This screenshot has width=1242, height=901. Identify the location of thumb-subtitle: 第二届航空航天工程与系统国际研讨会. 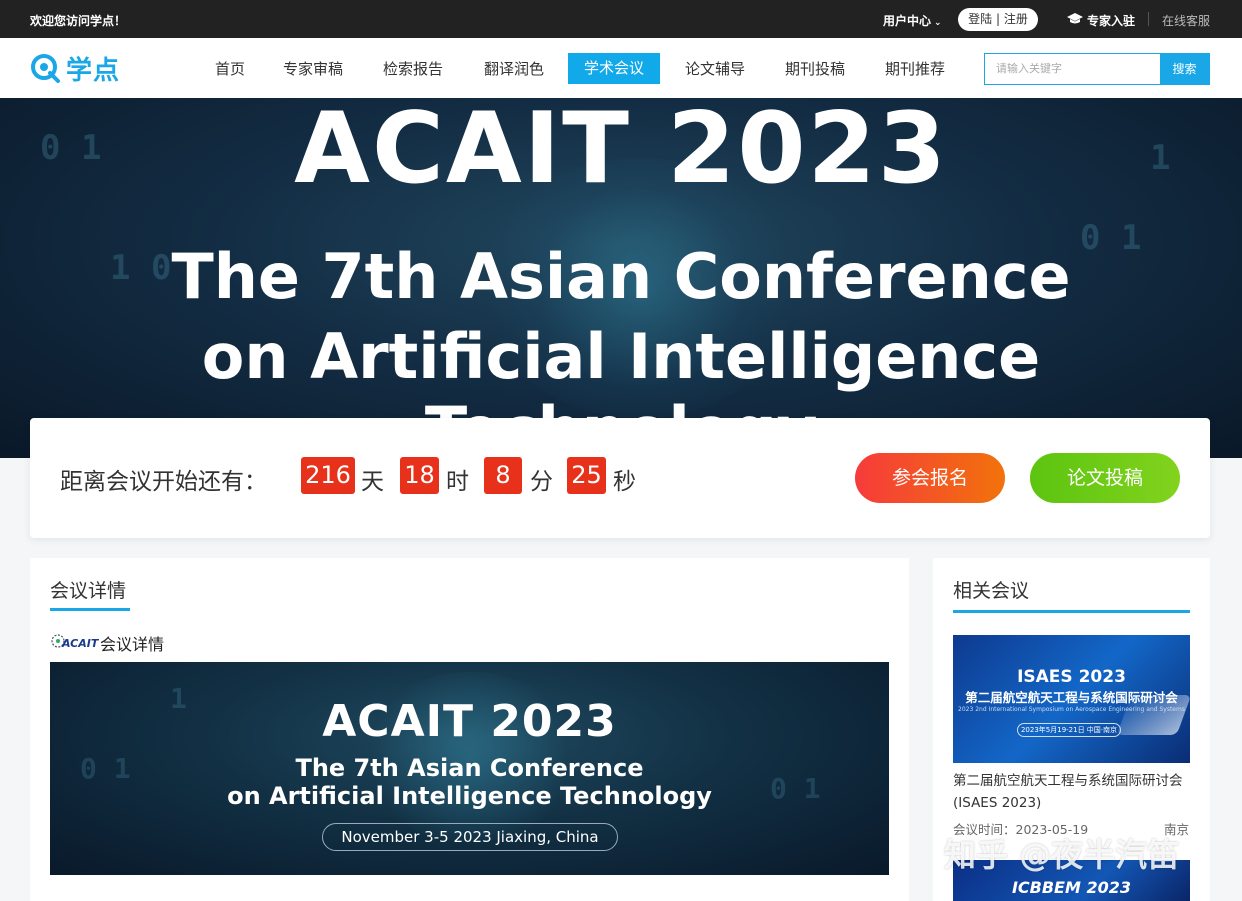
(1071, 697).